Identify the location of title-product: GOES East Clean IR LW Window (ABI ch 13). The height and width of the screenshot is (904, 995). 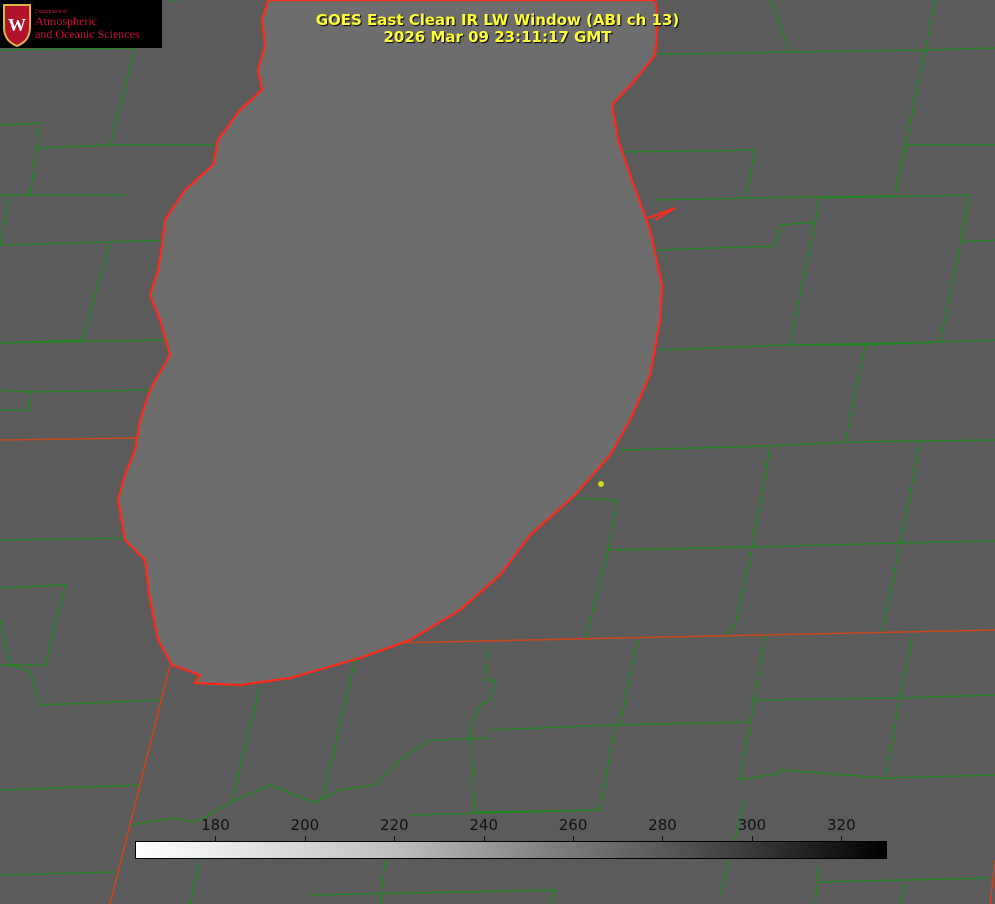
(497, 20).